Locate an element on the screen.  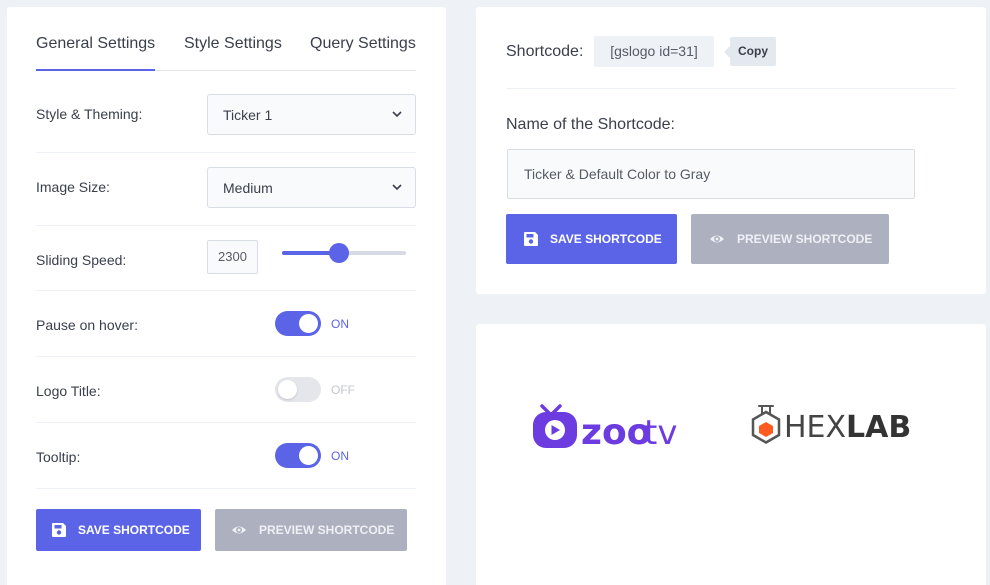
sliding-speed-slider is located at coordinates (344, 253).